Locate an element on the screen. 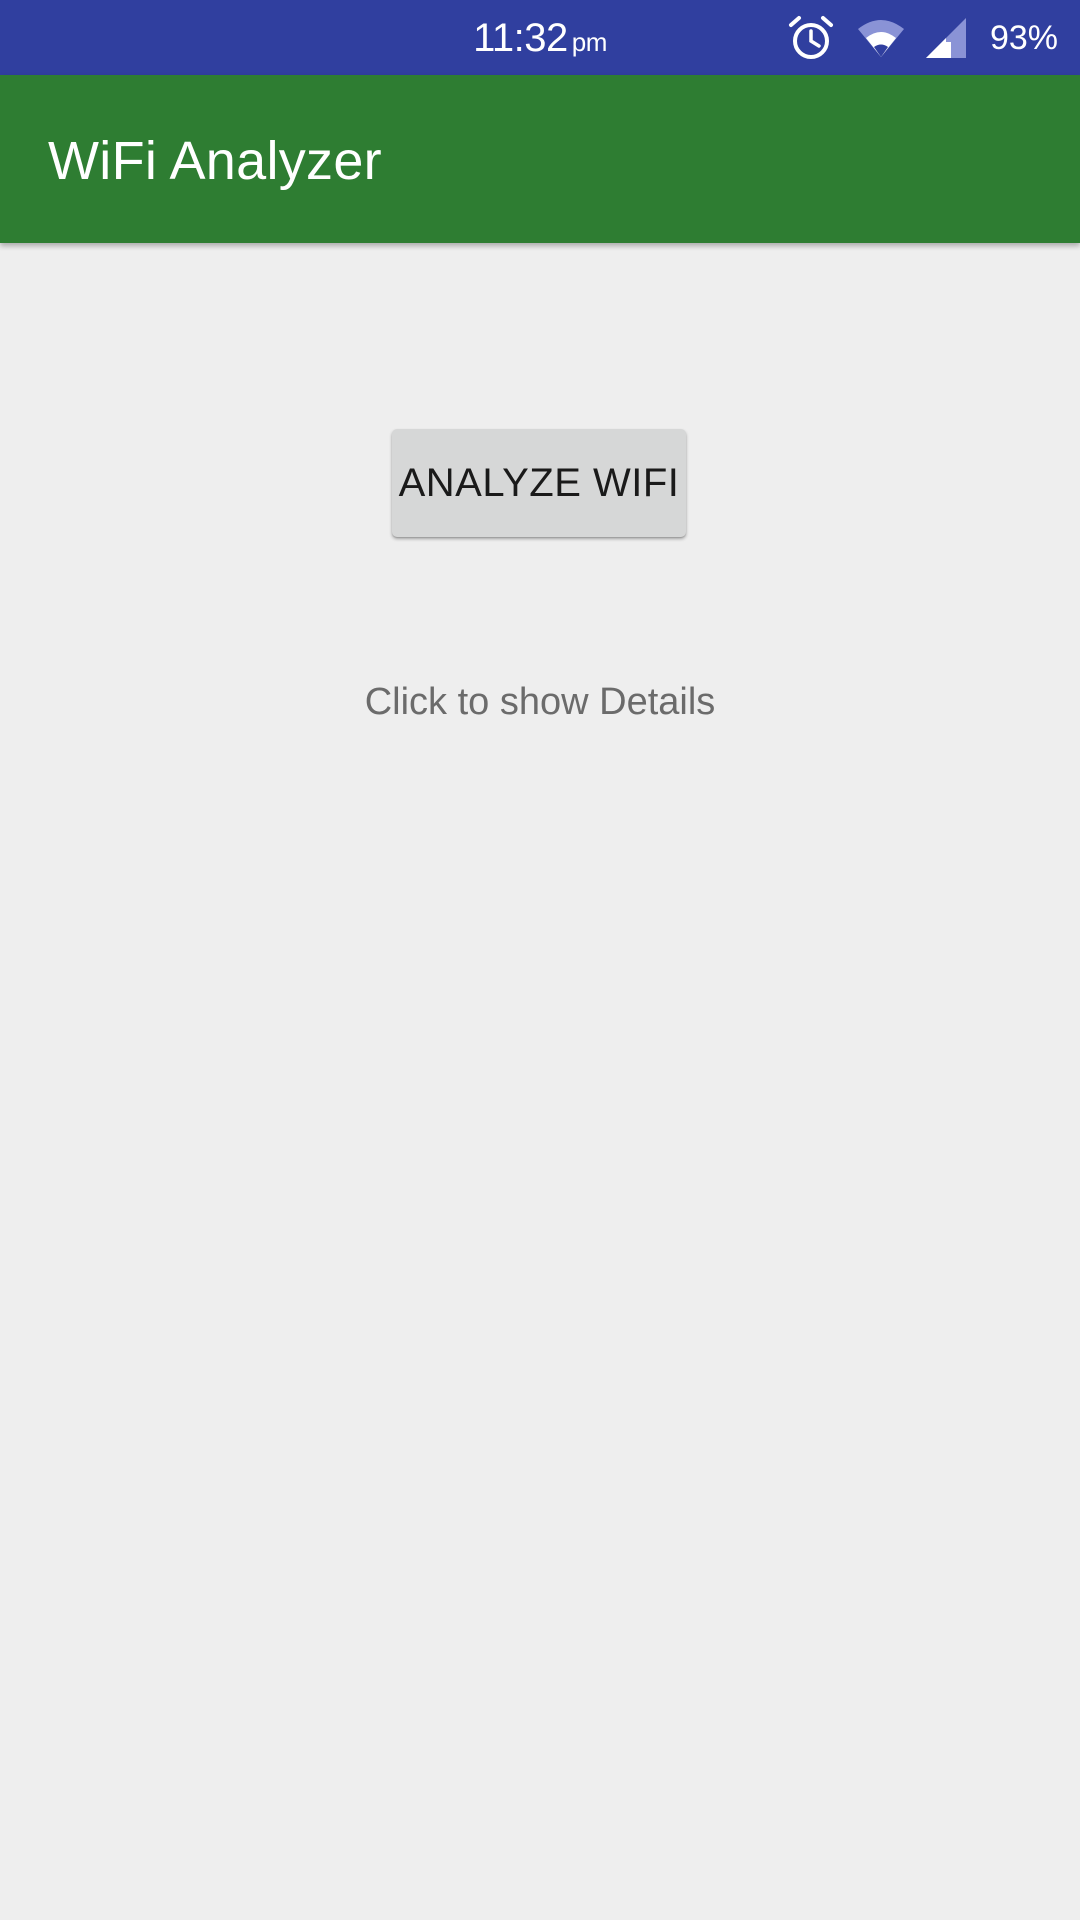  status-time: 11:32 is located at coordinates (520, 38).